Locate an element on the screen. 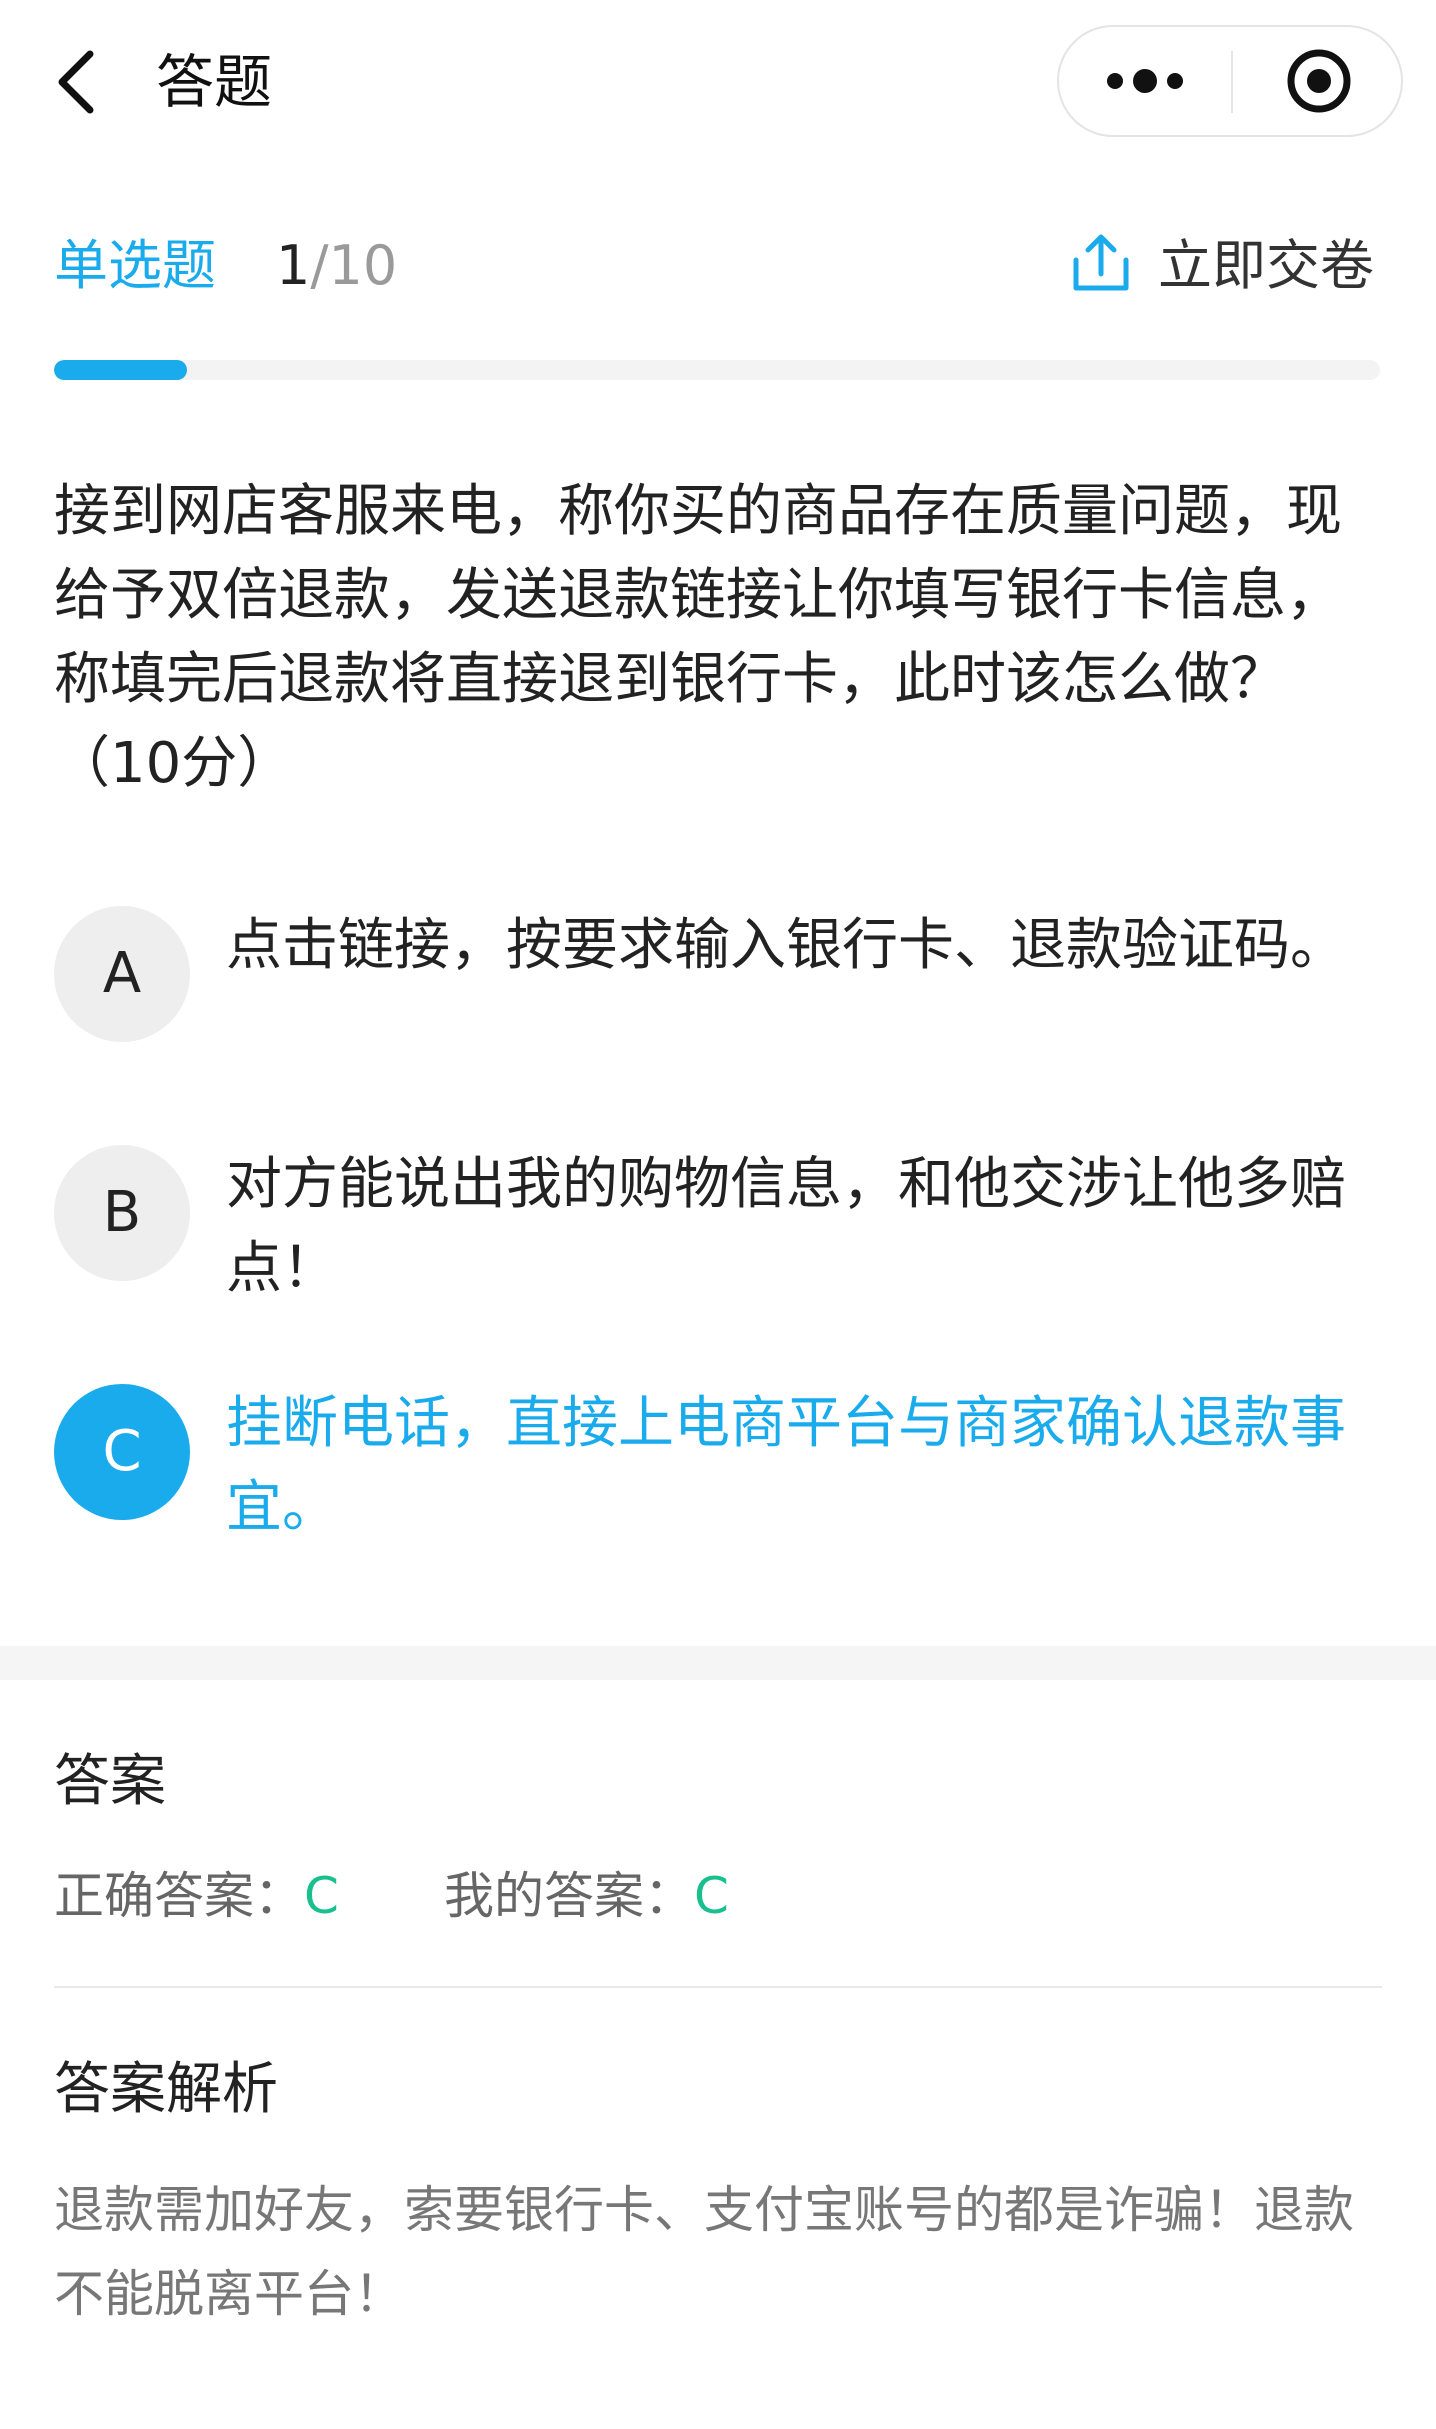 The image size is (1436, 2429). more-button is located at coordinates (1145, 81).